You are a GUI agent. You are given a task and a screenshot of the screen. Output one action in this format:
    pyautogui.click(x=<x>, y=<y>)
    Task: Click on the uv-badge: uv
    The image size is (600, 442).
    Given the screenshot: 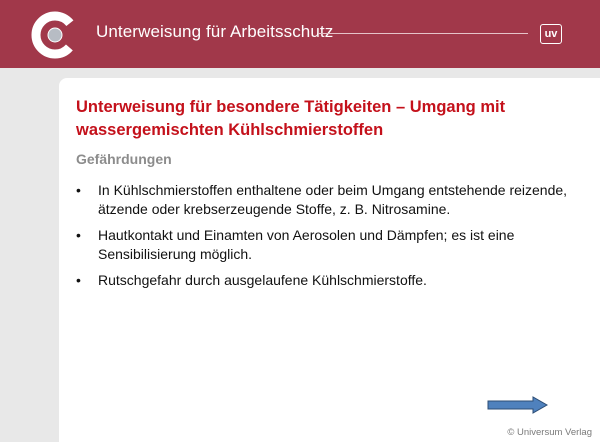 What is the action you would take?
    pyautogui.click(x=551, y=34)
    